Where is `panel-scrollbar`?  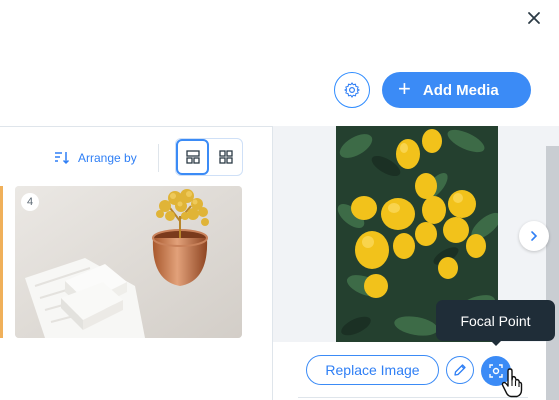 panel-scrollbar is located at coordinates (552, 273).